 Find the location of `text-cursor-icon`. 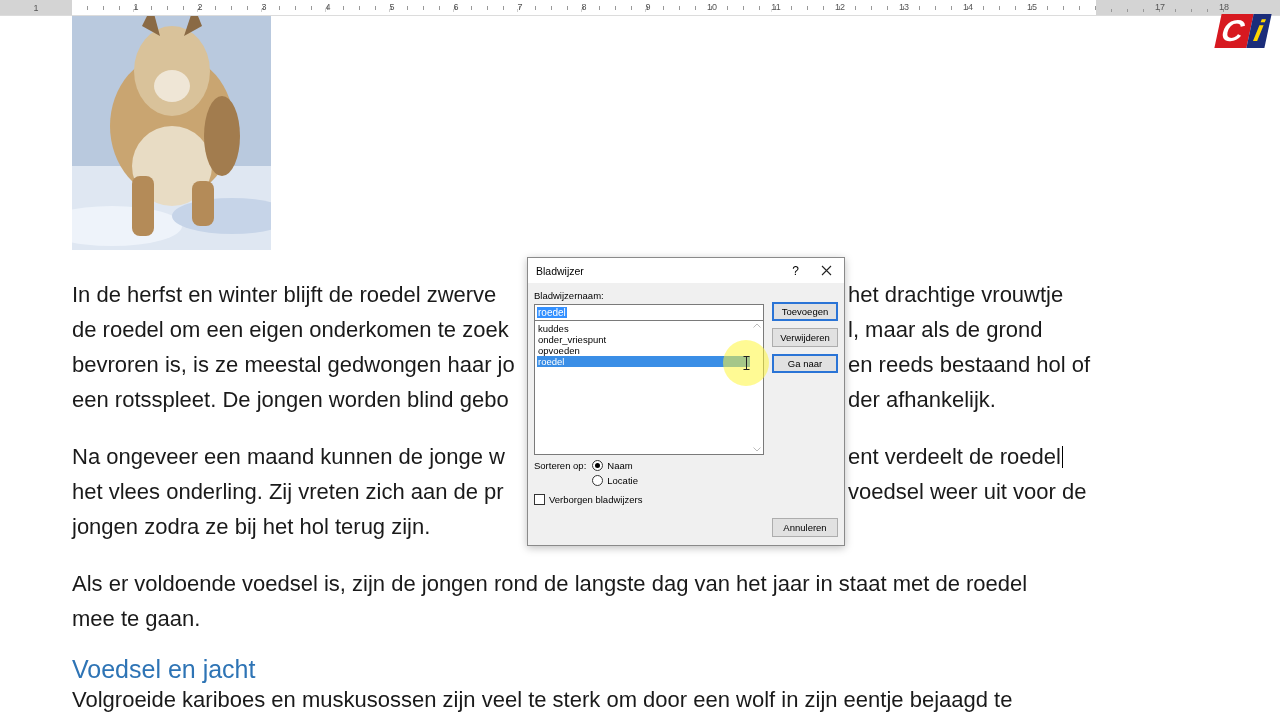

text-cursor-icon is located at coordinates (746, 363).